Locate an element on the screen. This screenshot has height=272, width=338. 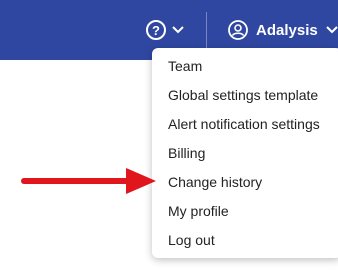
red-pointer-arrow is located at coordinates (90, 183).